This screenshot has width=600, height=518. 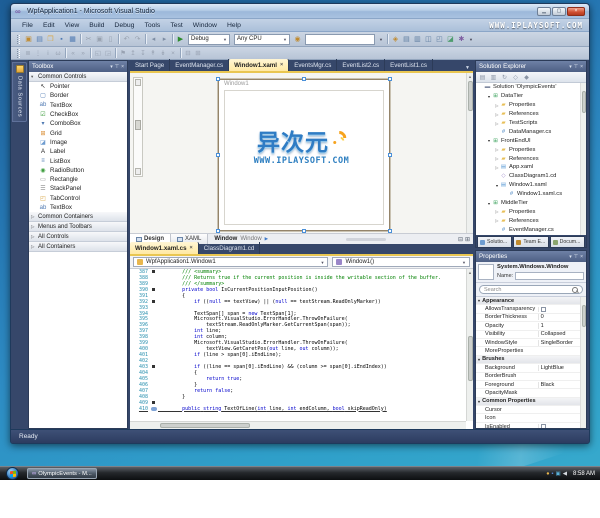 What do you see at coordinates (439, 39) in the screenshot?
I see `toolbox-window-button: ◰` at bounding box center [439, 39].